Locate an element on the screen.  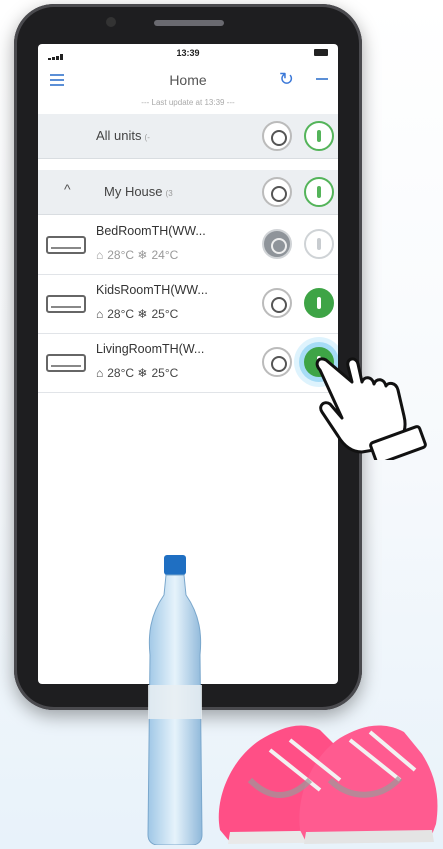
bedroom-on-button is located at coordinates (319, 244).